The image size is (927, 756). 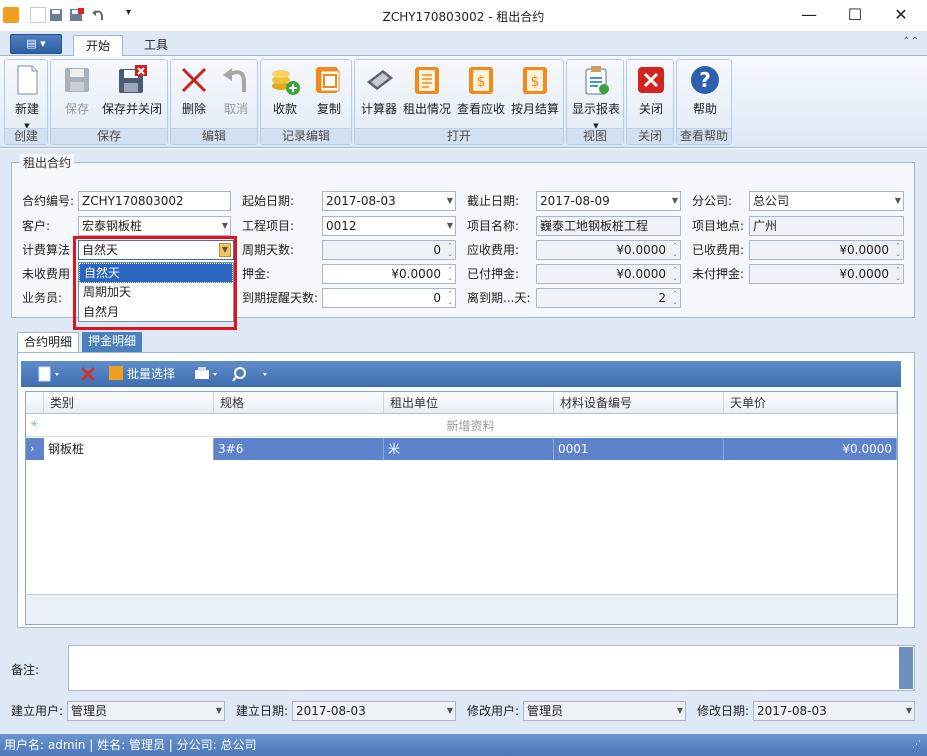 I want to click on group-save: 保存 保存并关闭 保存, so click(x=109, y=102).